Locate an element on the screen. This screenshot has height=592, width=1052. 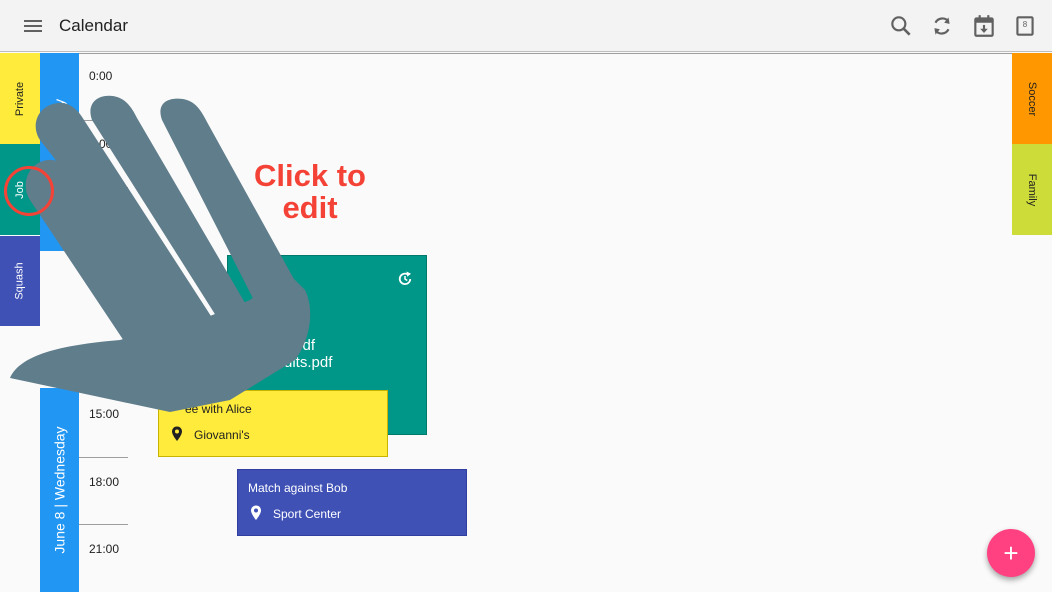
event-coffee: ee with Alice Giovanni's is located at coordinates (273, 423).